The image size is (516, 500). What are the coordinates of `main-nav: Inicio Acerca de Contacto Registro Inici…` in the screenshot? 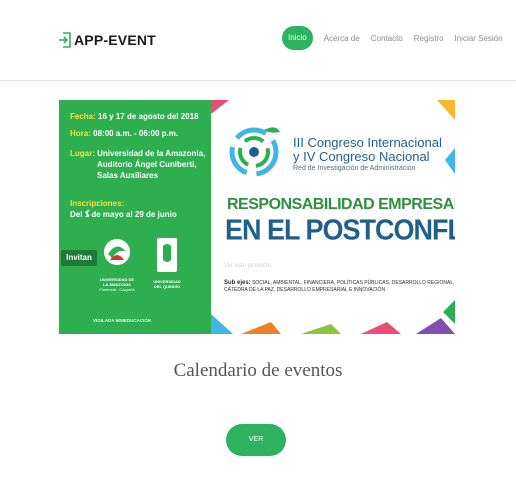 It's located at (398, 38).